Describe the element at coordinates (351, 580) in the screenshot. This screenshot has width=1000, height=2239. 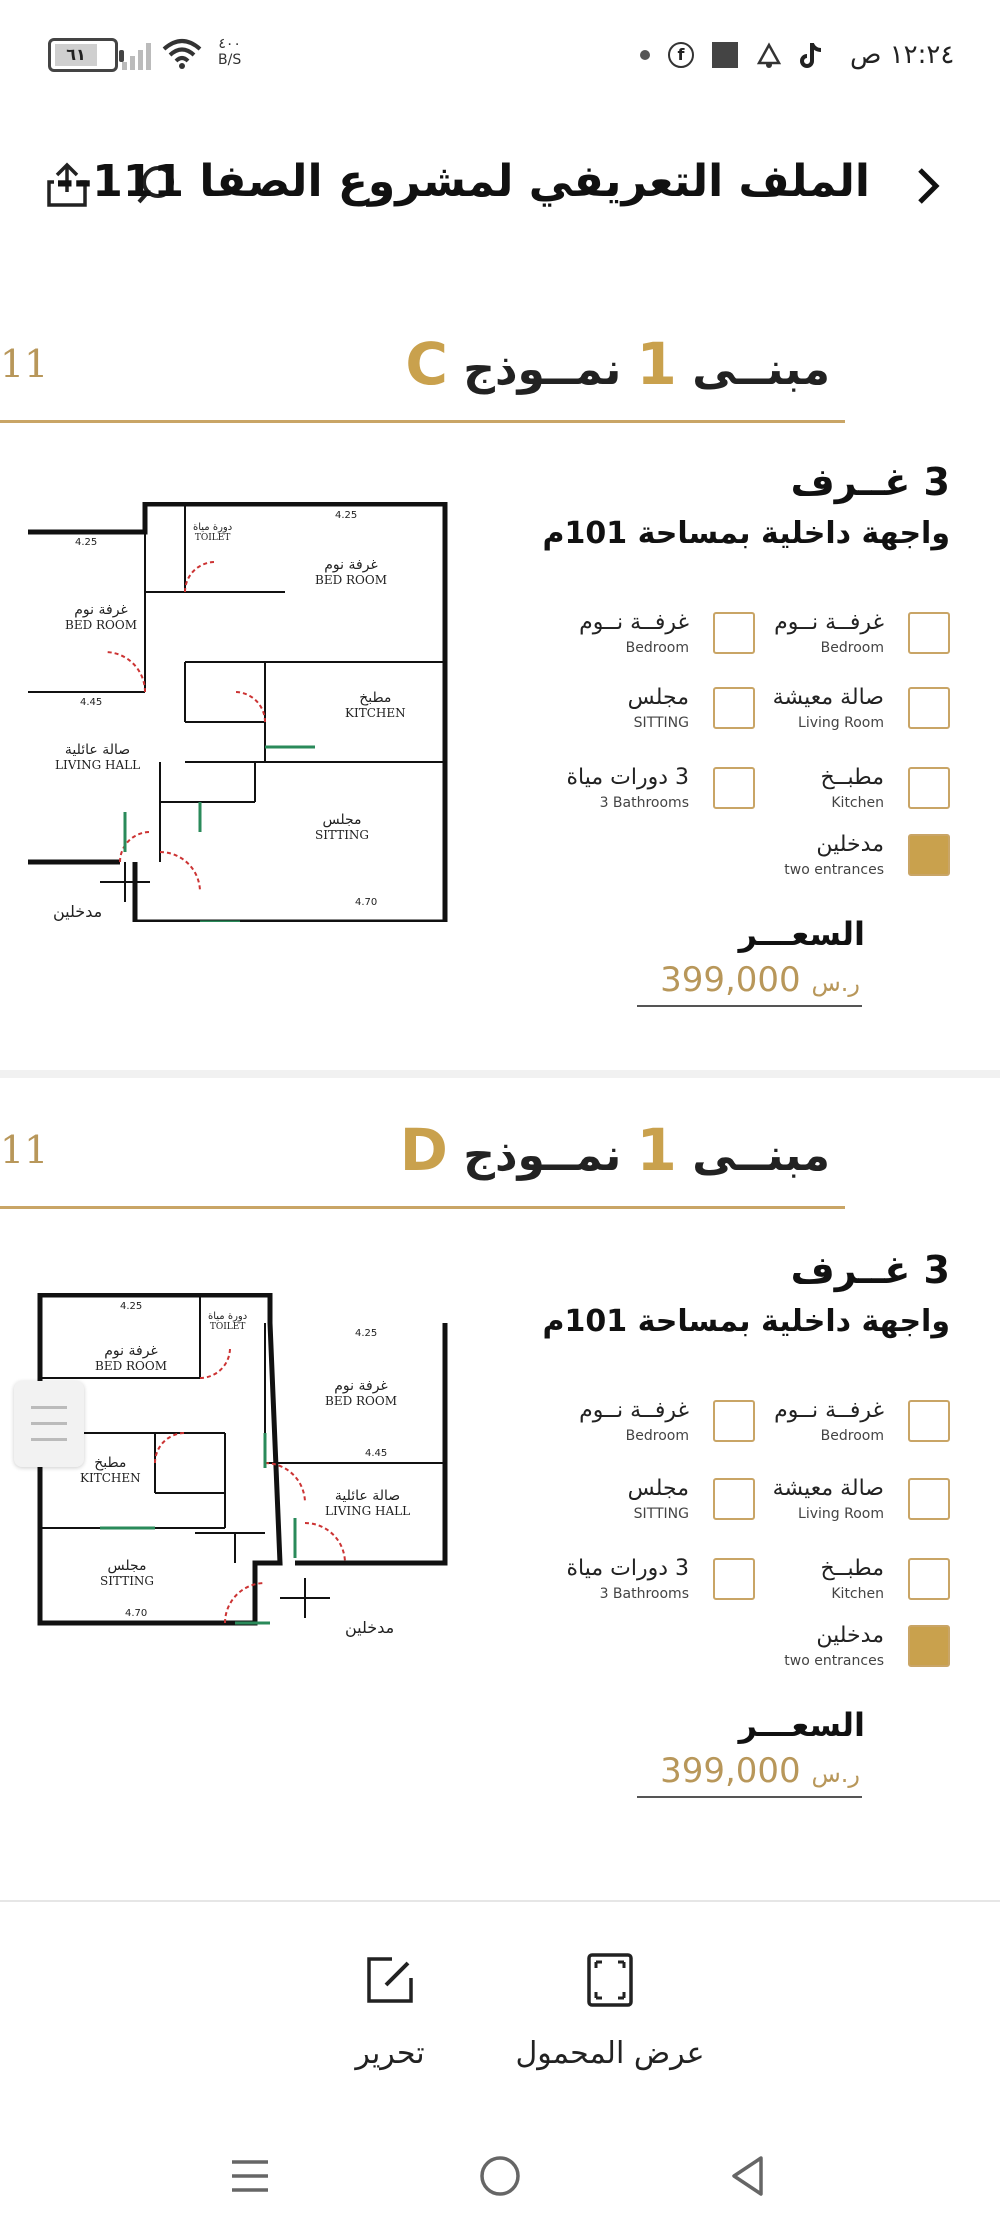
I see `room-name-en: BED ROOM` at that location.